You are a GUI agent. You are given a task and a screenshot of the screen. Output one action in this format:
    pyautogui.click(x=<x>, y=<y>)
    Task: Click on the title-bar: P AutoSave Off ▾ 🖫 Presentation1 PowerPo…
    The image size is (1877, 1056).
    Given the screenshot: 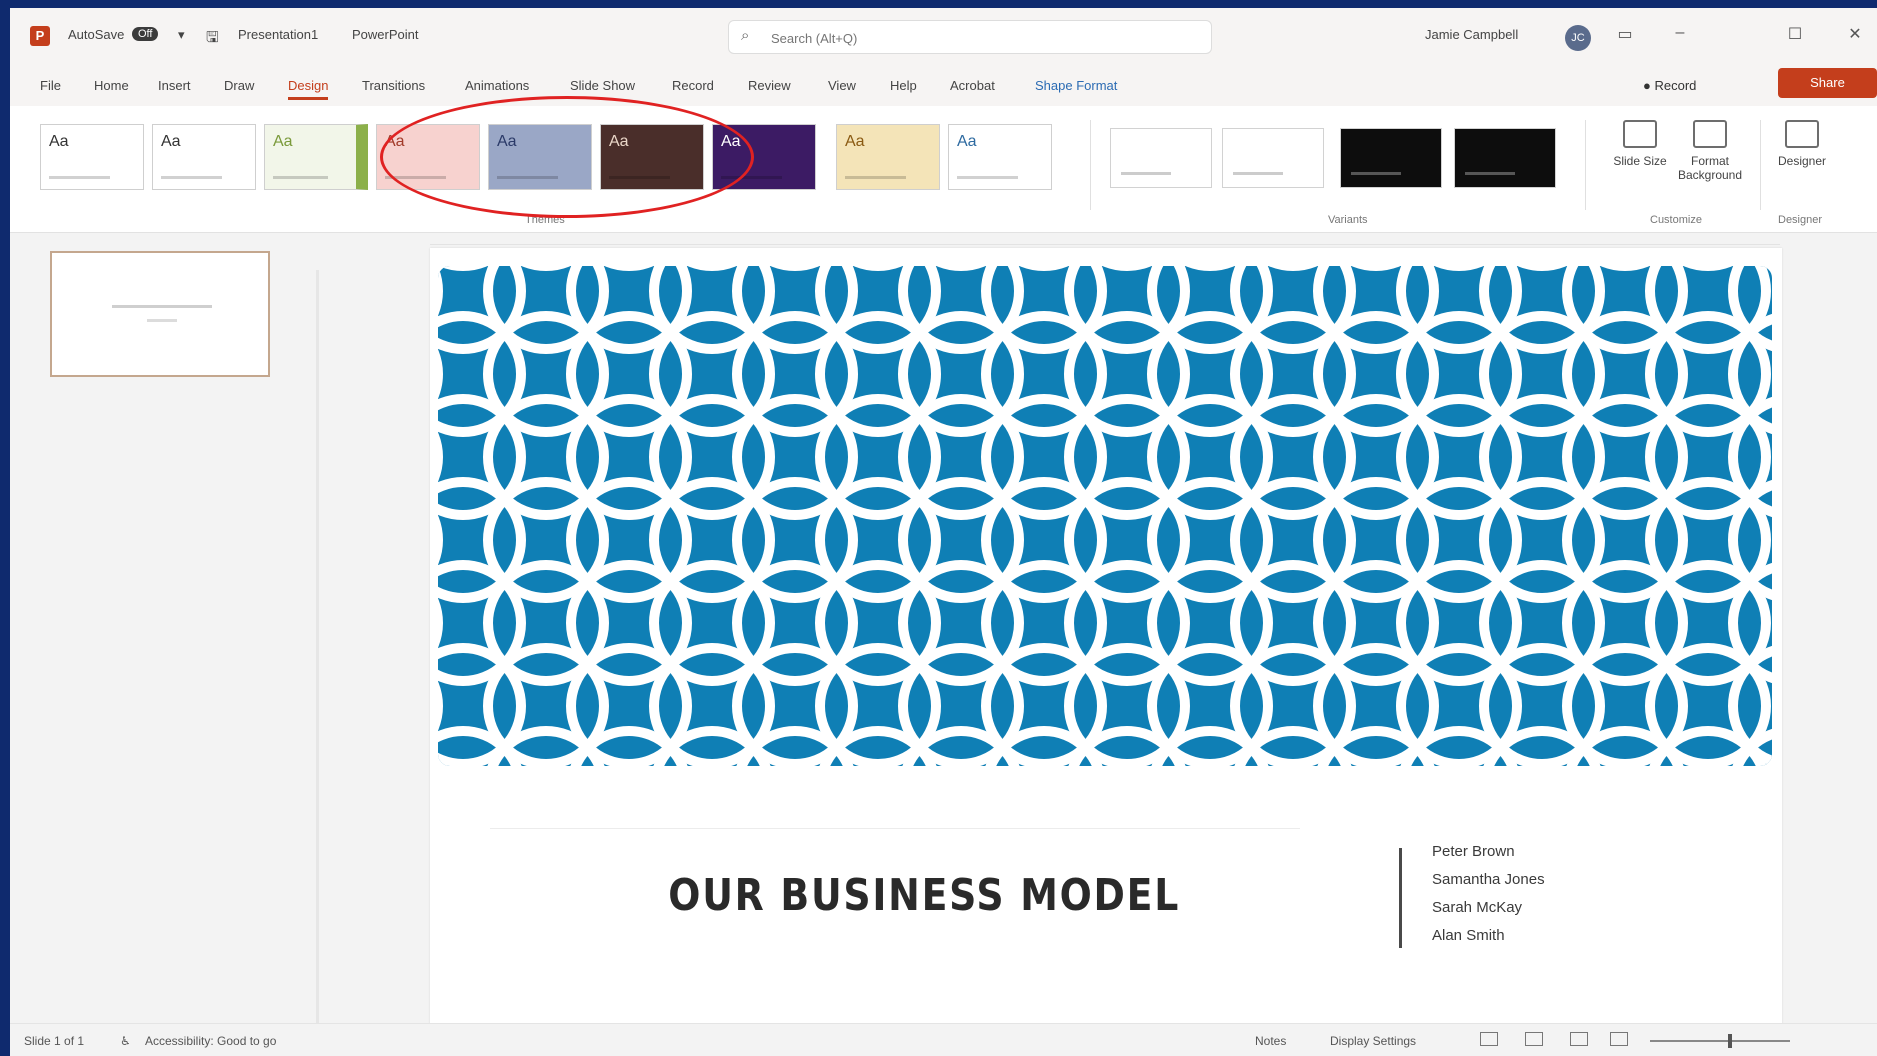 What is the action you would take?
    pyautogui.click(x=943, y=37)
    